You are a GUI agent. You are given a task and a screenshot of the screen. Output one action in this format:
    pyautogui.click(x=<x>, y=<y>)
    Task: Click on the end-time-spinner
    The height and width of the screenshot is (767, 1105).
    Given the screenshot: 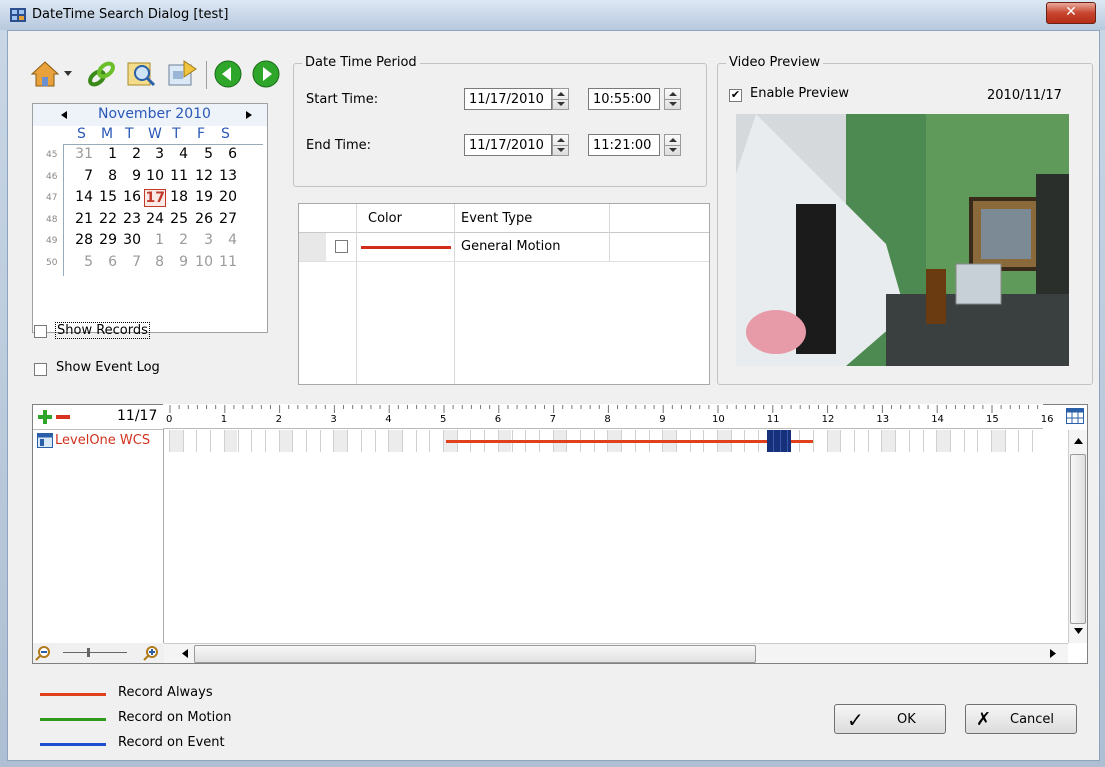 What is the action you would take?
    pyautogui.click(x=672, y=145)
    